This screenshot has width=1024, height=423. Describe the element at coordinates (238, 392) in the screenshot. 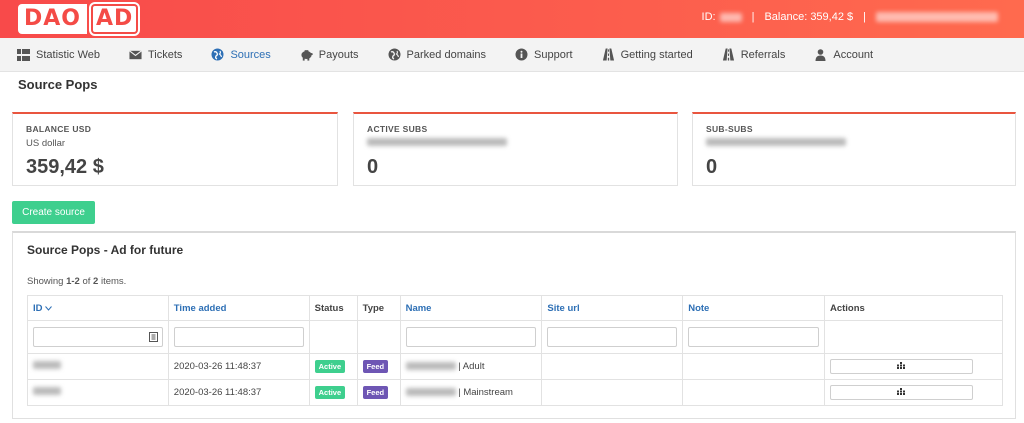

I see `time-added-cell: 2020-03-26 11:48:37` at that location.